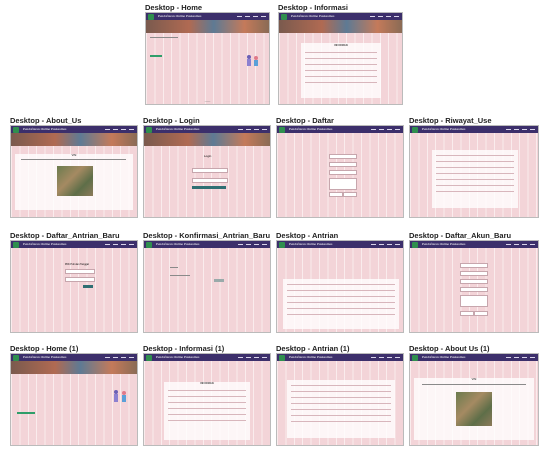  I want to click on frame-canvas: Pendaftaran Online Puskesmas ____, so click(207, 58).